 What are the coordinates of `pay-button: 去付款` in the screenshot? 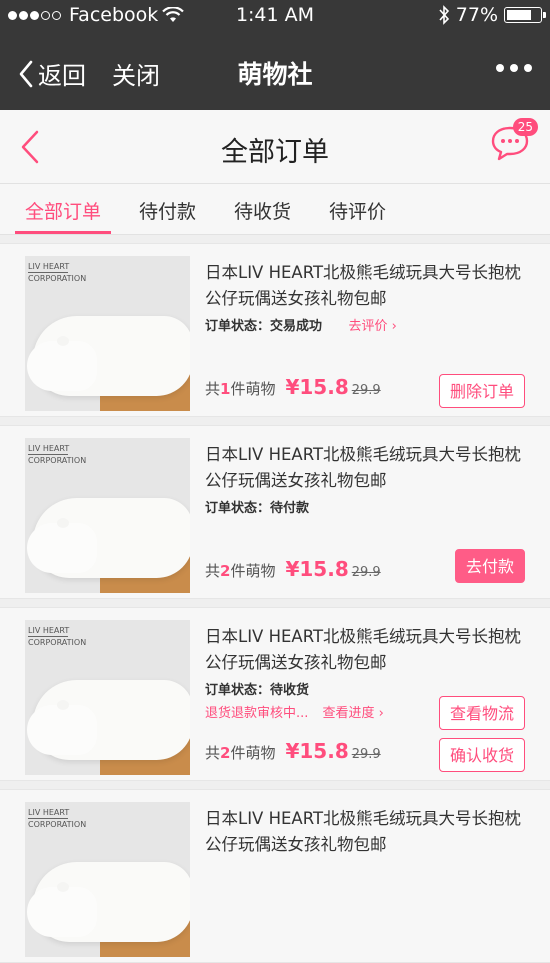 It's located at (489, 566).